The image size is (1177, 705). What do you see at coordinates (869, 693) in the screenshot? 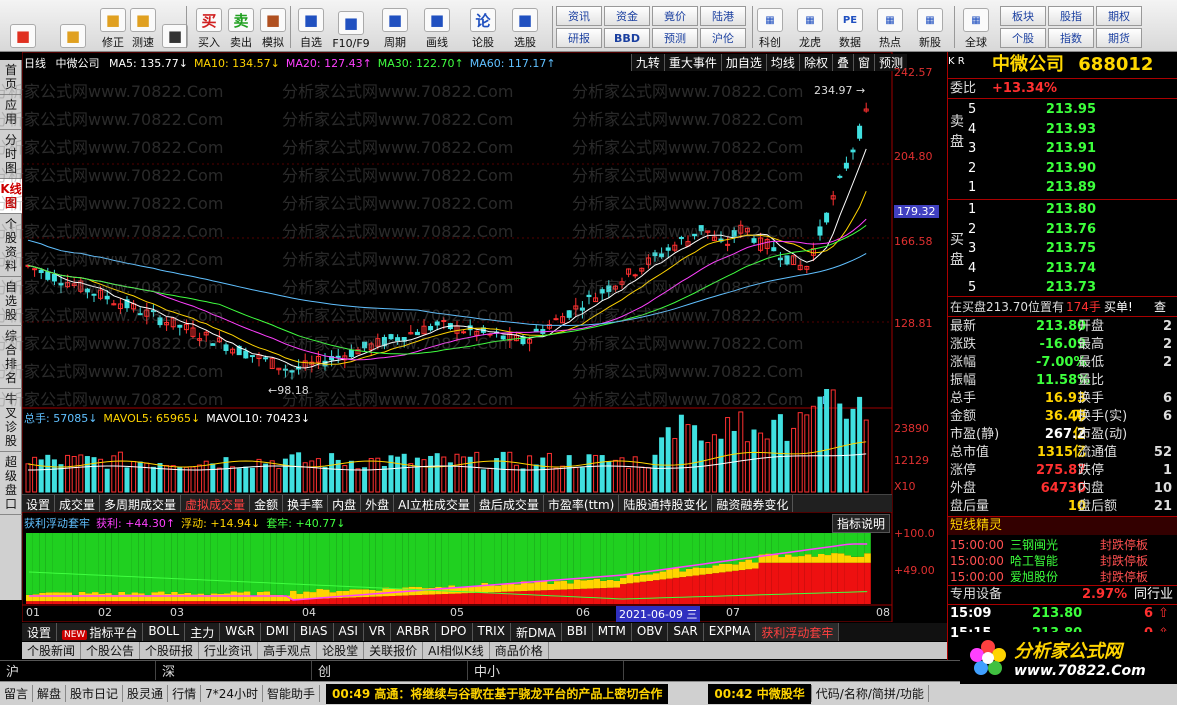
I see `code-search: 代码/名称/简拼/功能` at bounding box center [869, 693].